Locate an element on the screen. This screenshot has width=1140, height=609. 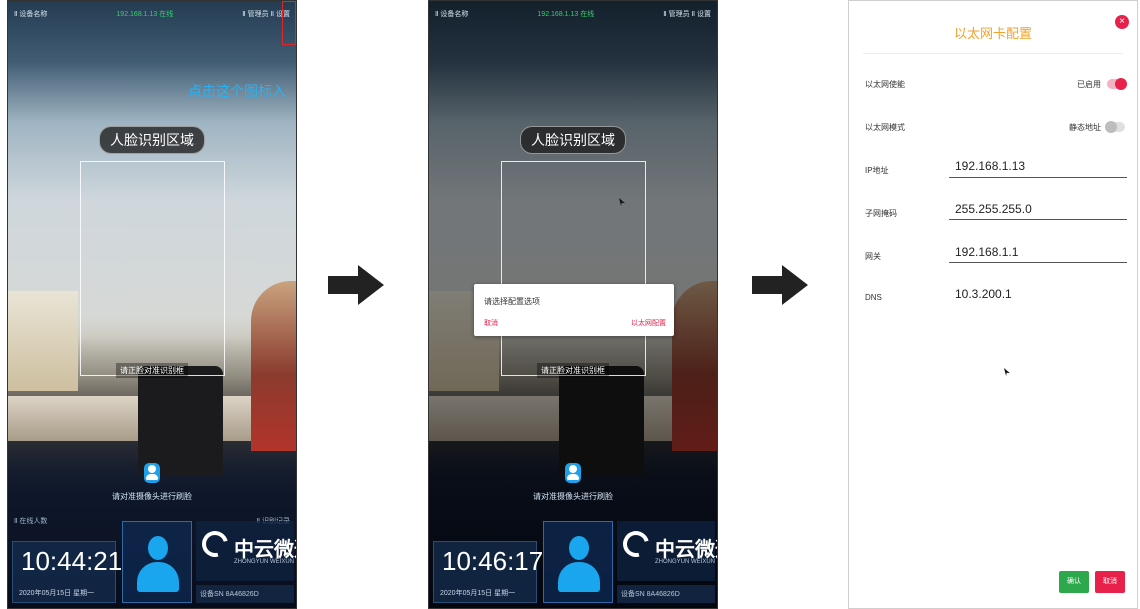
dialog-cancel-button: 取消 is located at coordinates (491, 323).